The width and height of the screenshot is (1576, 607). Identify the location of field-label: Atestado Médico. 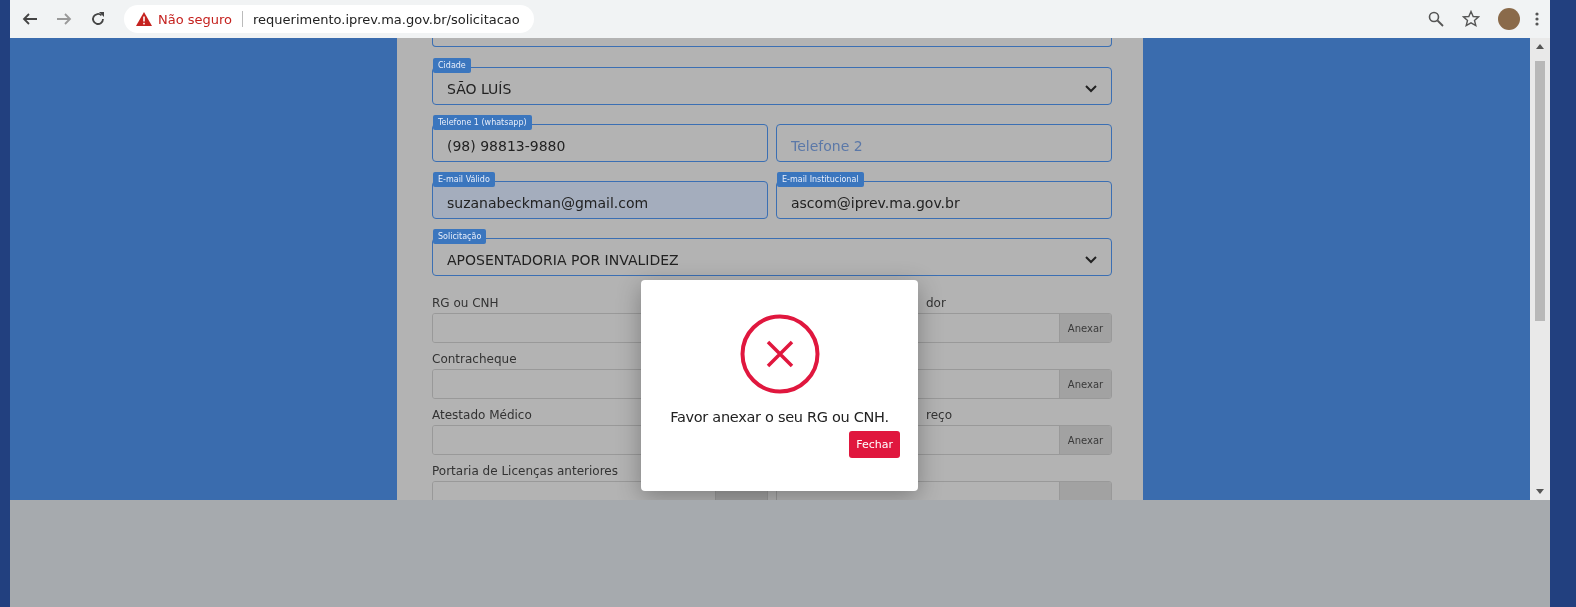
(482, 415).